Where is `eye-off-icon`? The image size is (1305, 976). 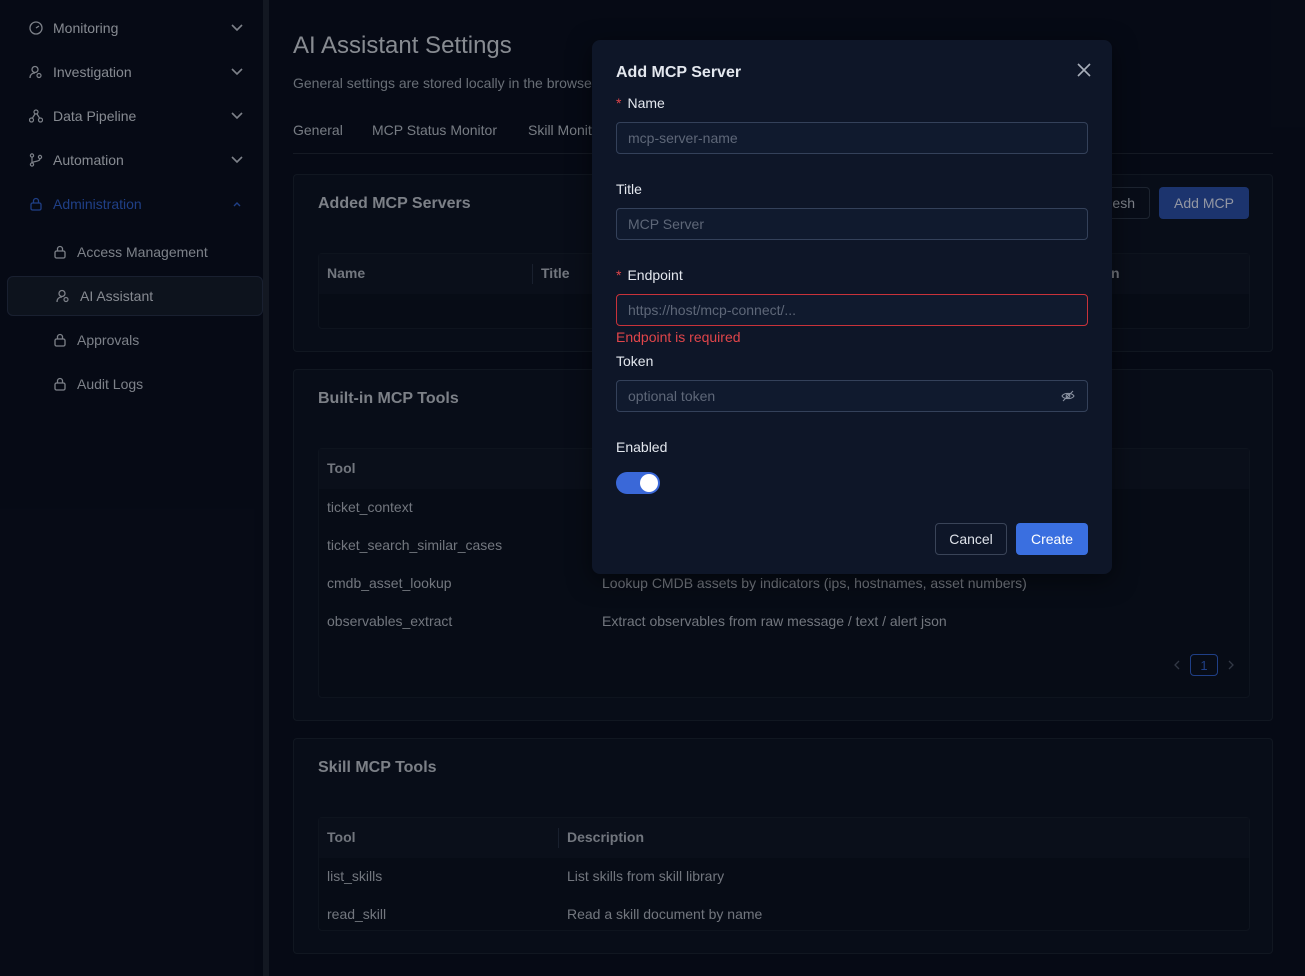
eye-off-icon is located at coordinates (1068, 396).